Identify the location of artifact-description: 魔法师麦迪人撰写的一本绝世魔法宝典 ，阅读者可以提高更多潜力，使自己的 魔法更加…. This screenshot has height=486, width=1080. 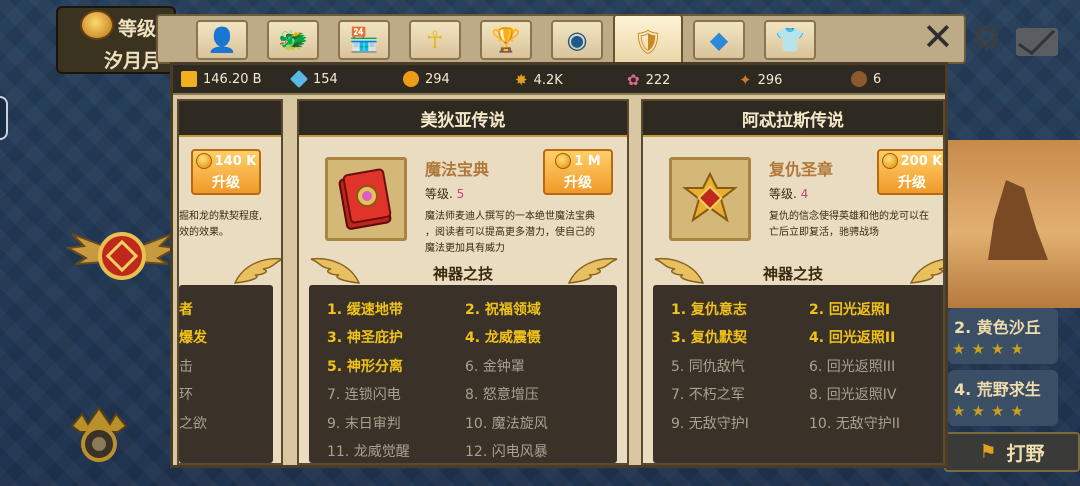
(510, 233).